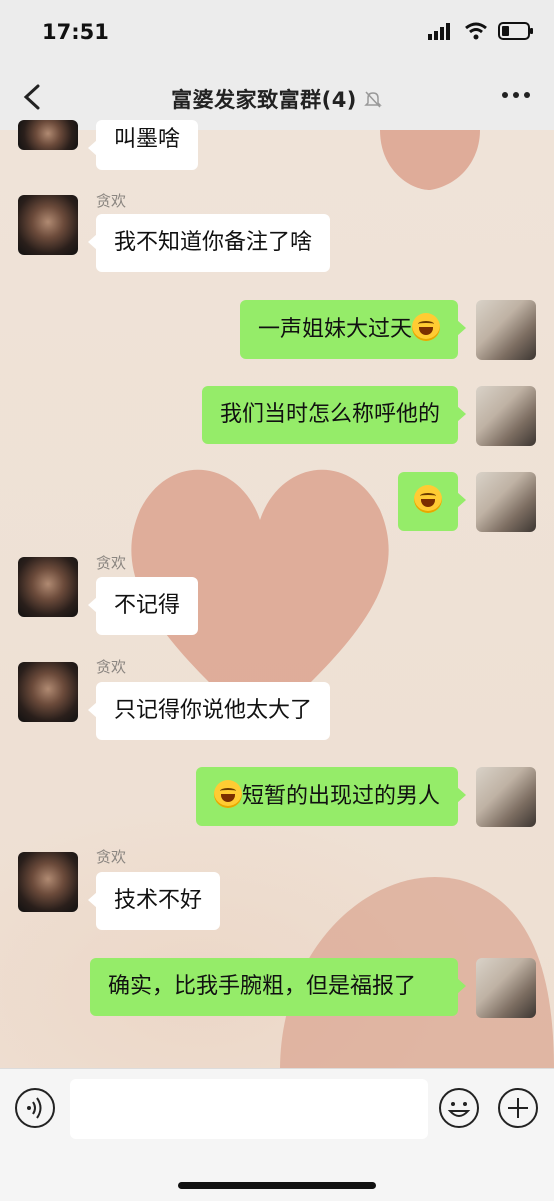  What do you see at coordinates (430, 160) in the screenshot?
I see `heart-decoration-top` at bounding box center [430, 160].